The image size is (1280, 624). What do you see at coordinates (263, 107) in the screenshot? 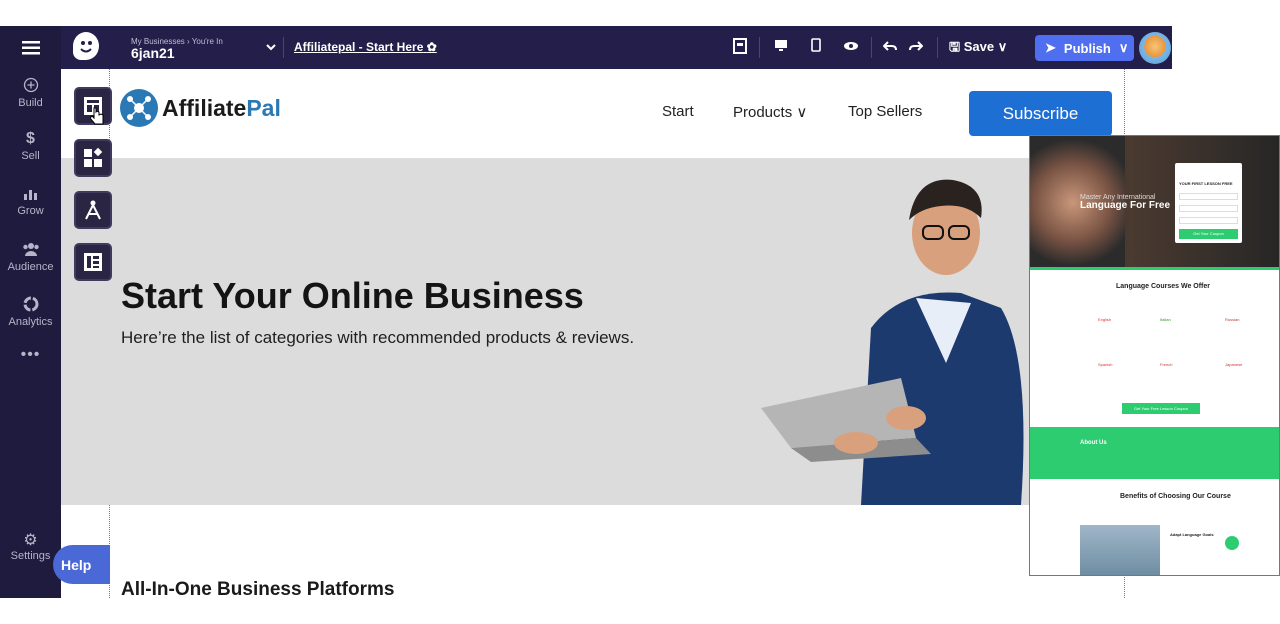
I see `brand-word2: Pal` at bounding box center [263, 107].